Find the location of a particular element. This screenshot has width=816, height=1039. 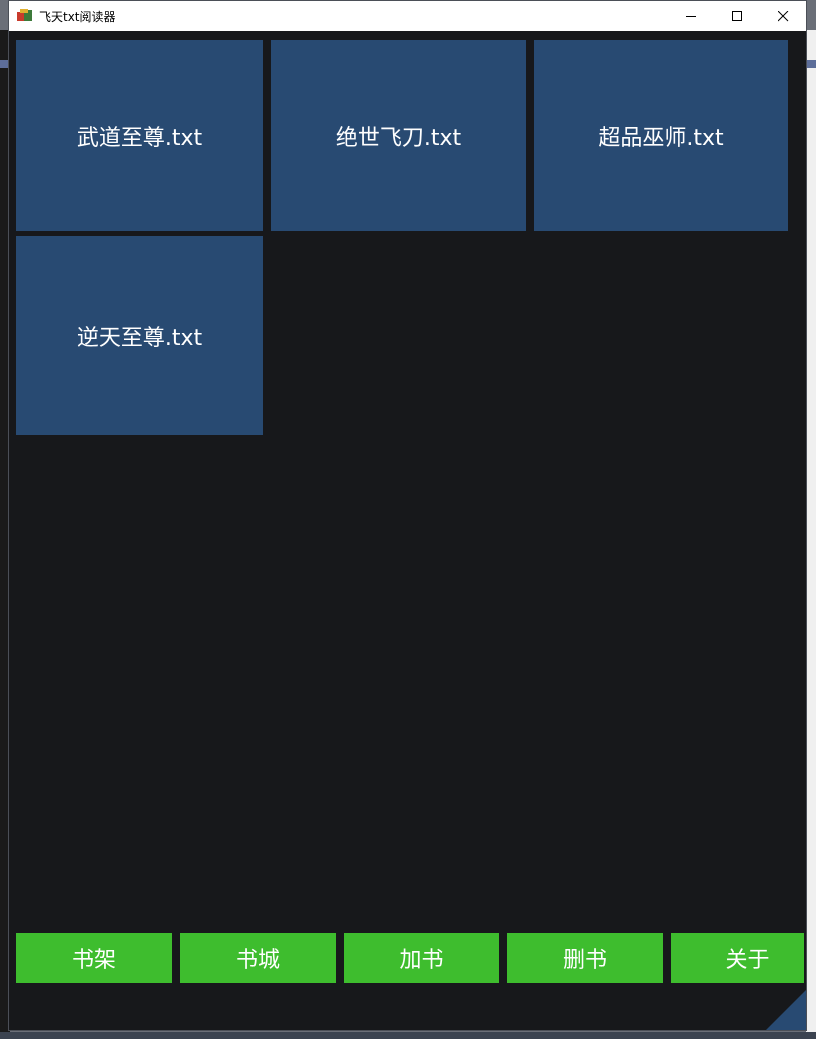

add-book-button: 加书 is located at coordinates (421, 958).